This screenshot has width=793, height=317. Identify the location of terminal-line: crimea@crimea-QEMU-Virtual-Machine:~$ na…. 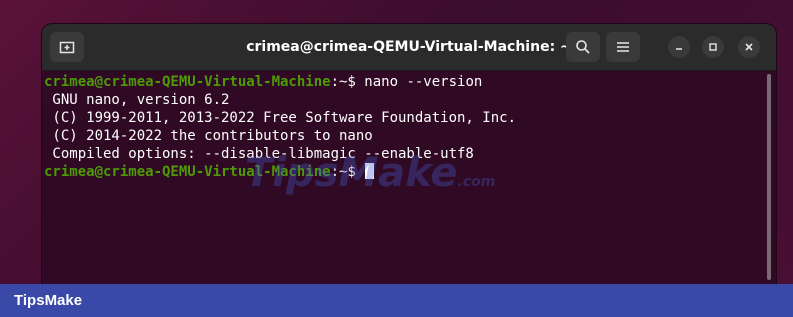
(409, 82).